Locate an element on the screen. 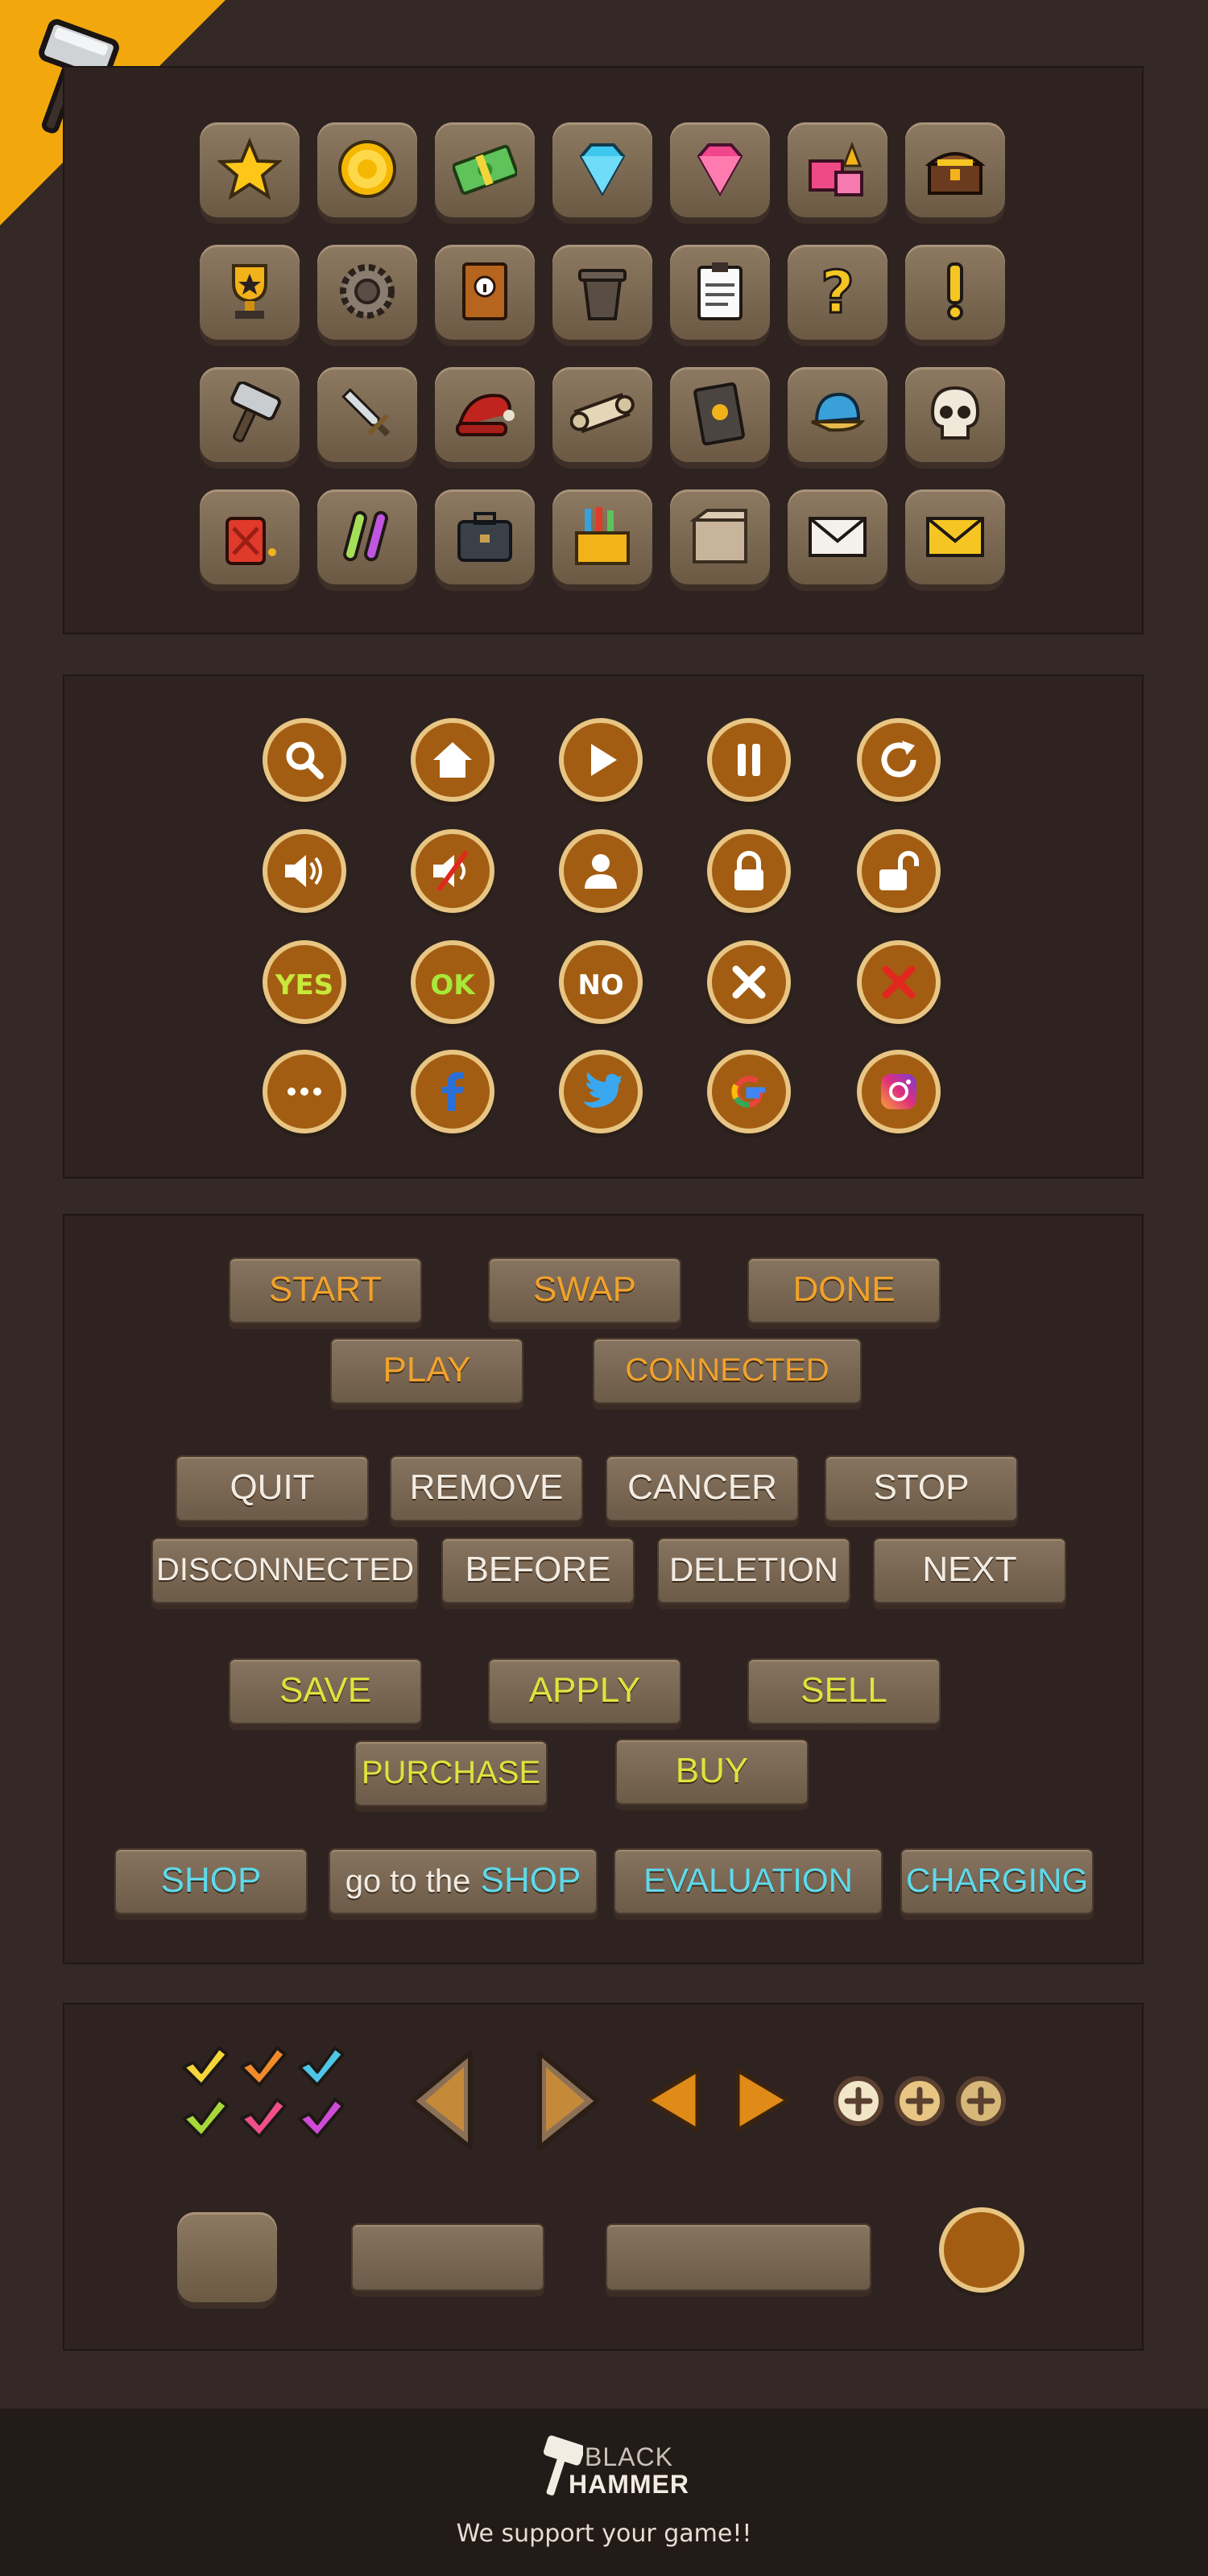 This screenshot has height=2576, width=1208. tile-pink-diamond is located at coordinates (720, 169).